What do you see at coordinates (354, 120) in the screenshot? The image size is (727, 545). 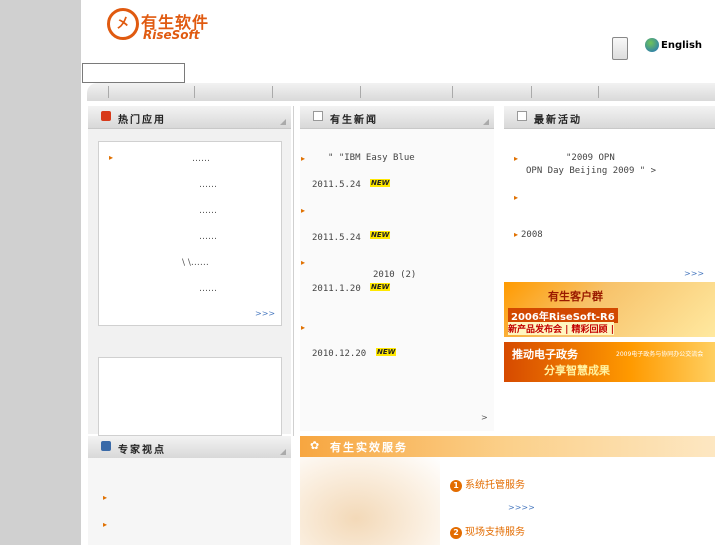 I see `news-title: 有生新闻` at bounding box center [354, 120].